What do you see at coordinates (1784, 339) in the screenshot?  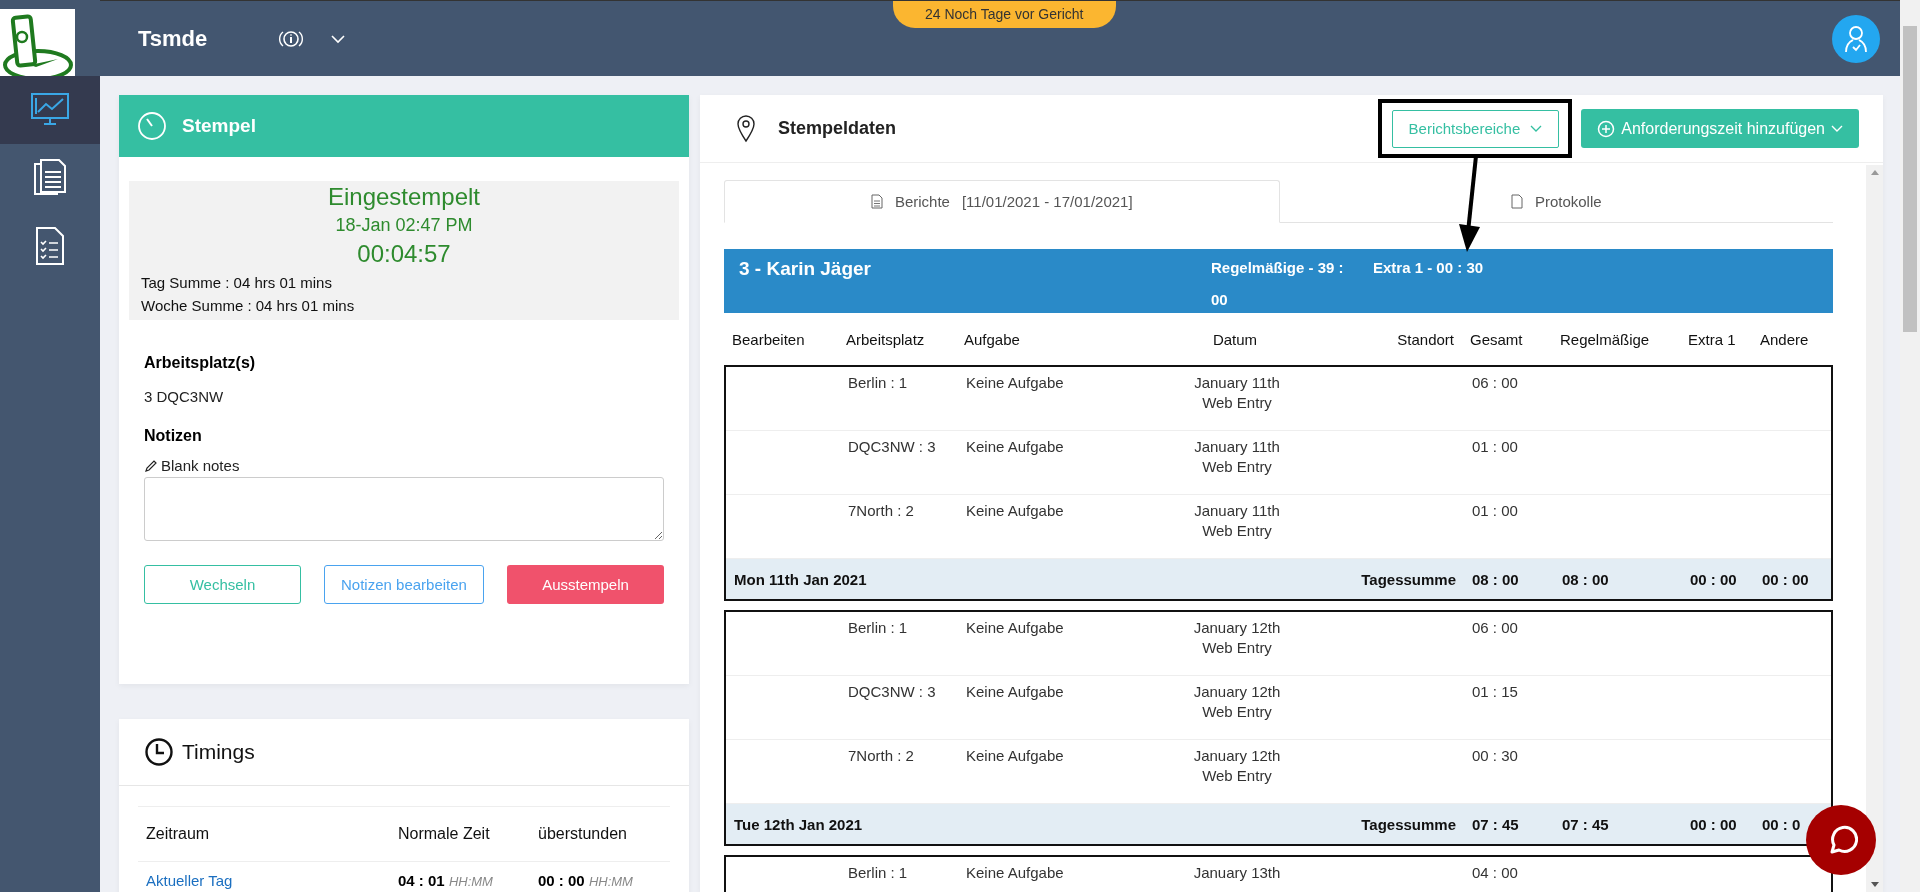 I see `column-header: Andere` at bounding box center [1784, 339].